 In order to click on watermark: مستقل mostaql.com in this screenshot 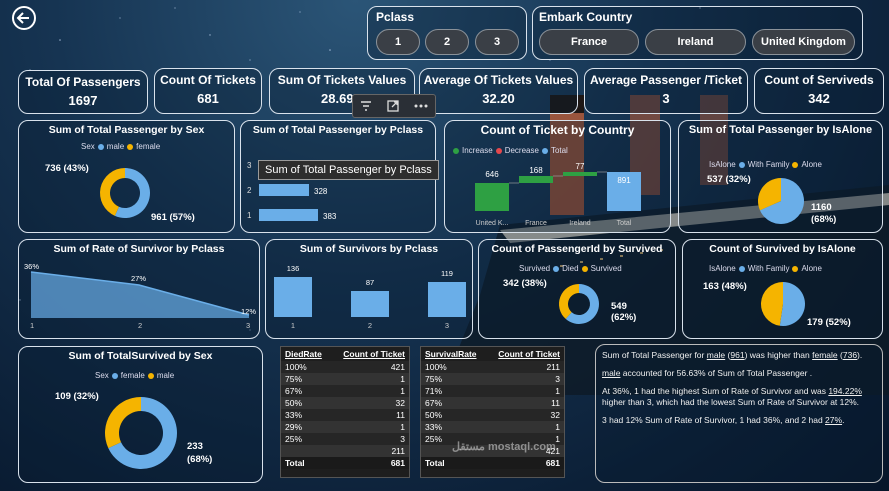, I will do `click(504, 447)`.